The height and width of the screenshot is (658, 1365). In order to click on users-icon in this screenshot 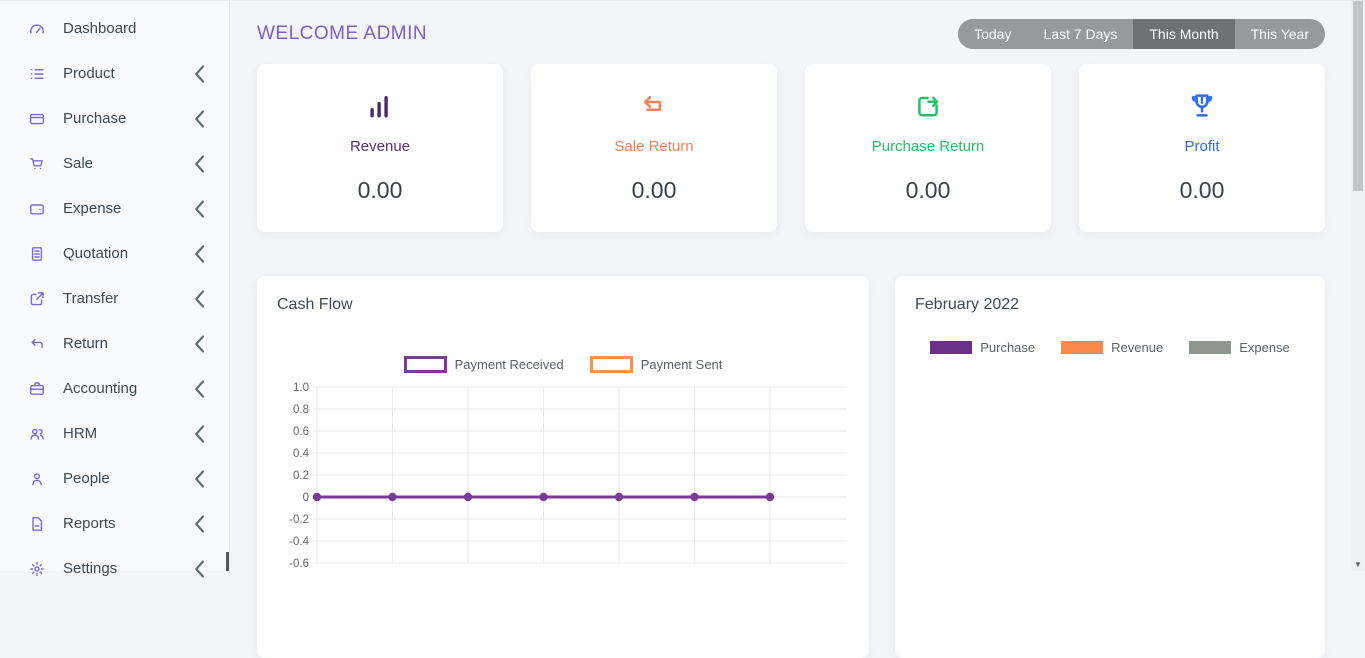, I will do `click(37, 434)`.